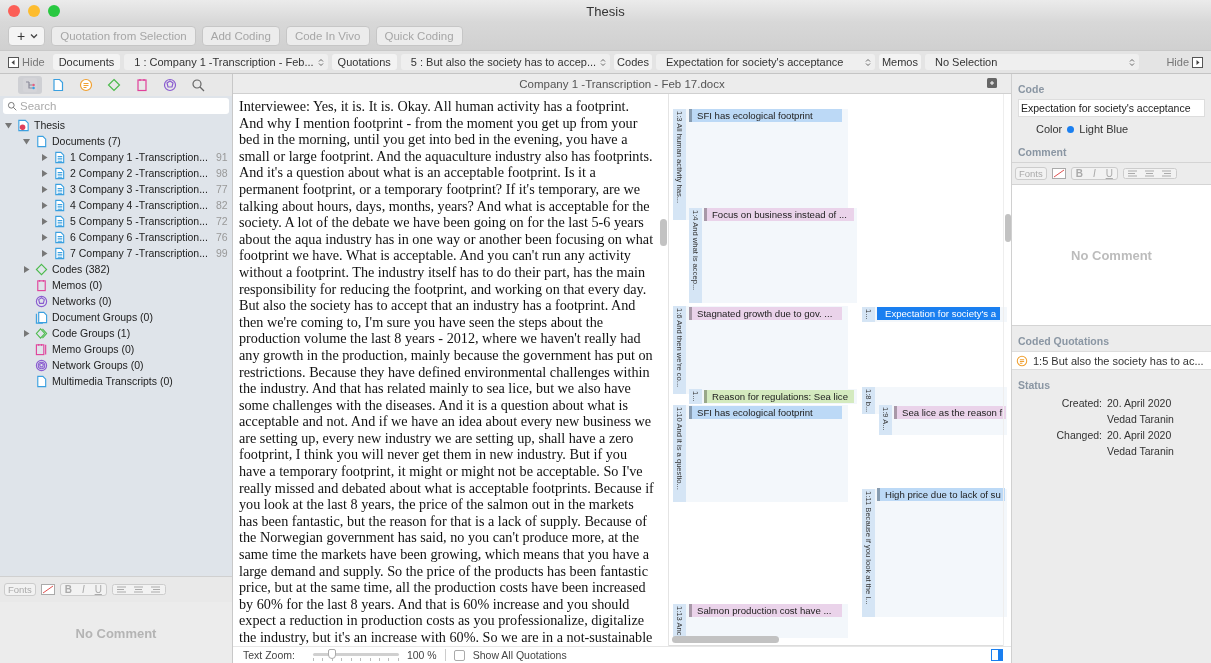 Image resolution: width=1211 pixels, height=663 pixels. Describe the element at coordinates (1034, 385) in the screenshot. I see `section-heading: Status` at that location.